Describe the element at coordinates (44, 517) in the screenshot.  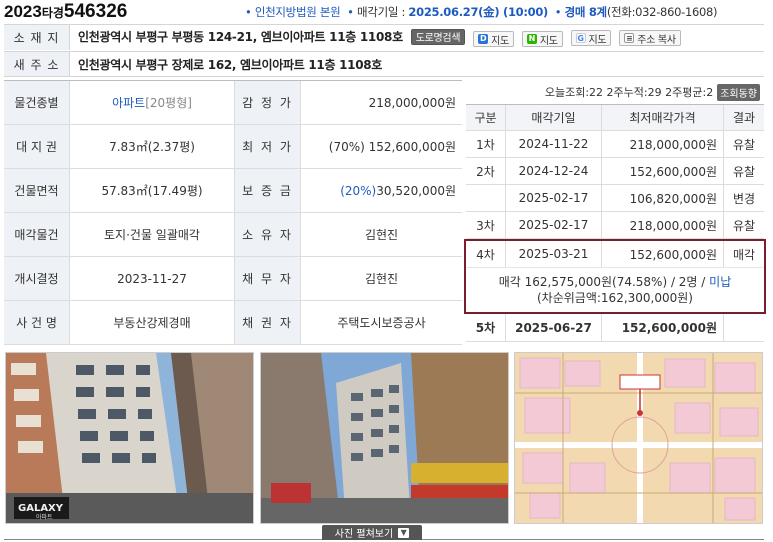
I see `apartment-sign-subtext: 아파트` at that location.